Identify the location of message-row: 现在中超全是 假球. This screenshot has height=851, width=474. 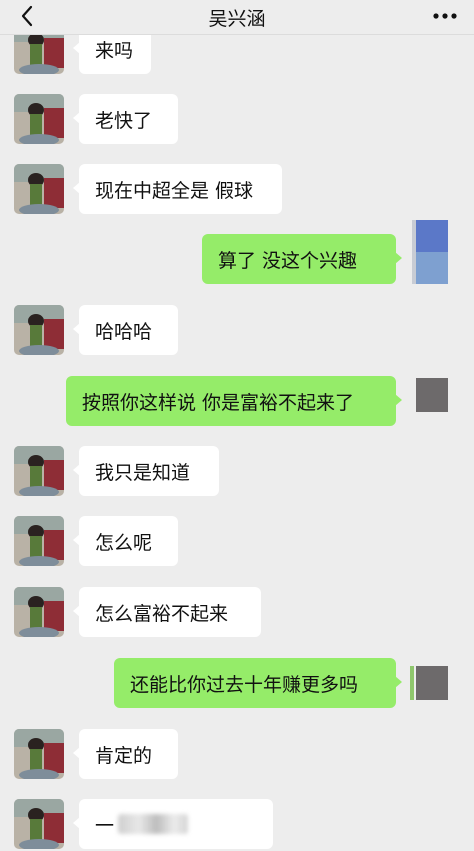
(237, 189).